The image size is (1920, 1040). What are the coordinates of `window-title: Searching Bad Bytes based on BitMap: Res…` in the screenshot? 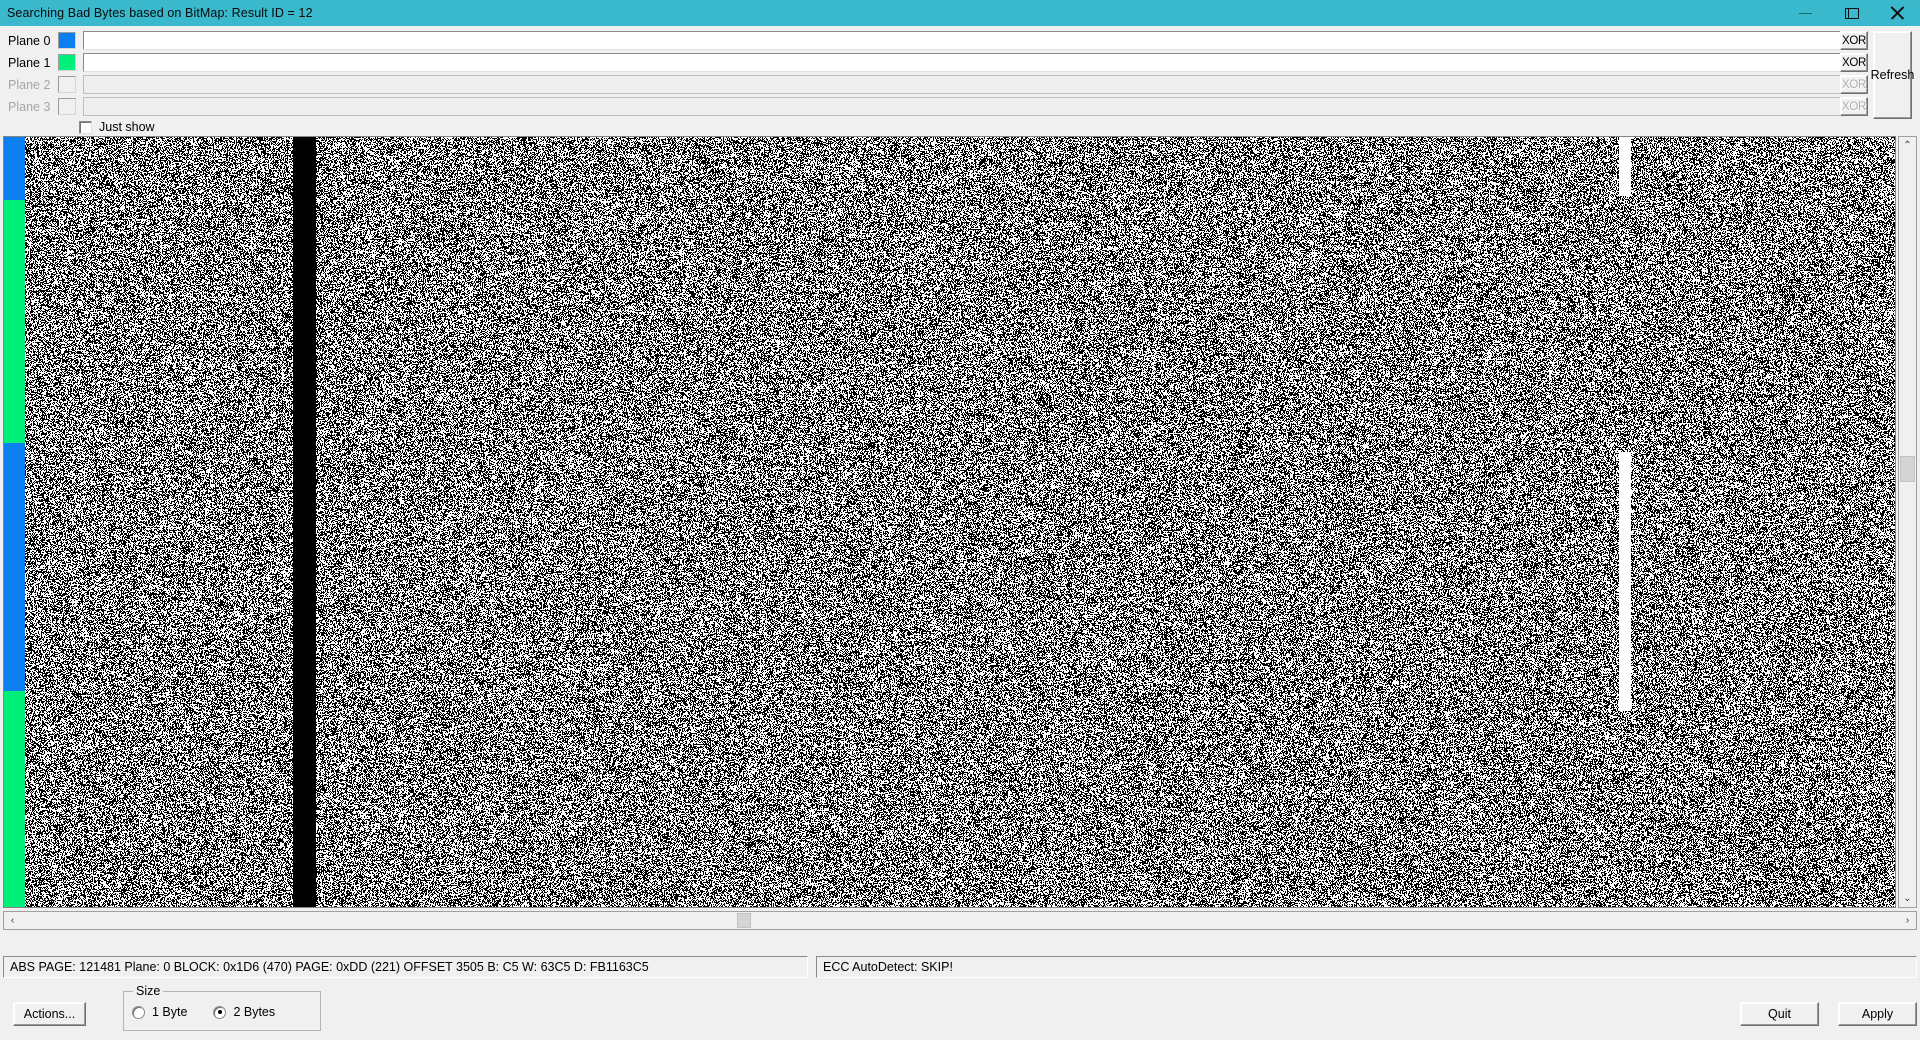 It's located at (160, 13).